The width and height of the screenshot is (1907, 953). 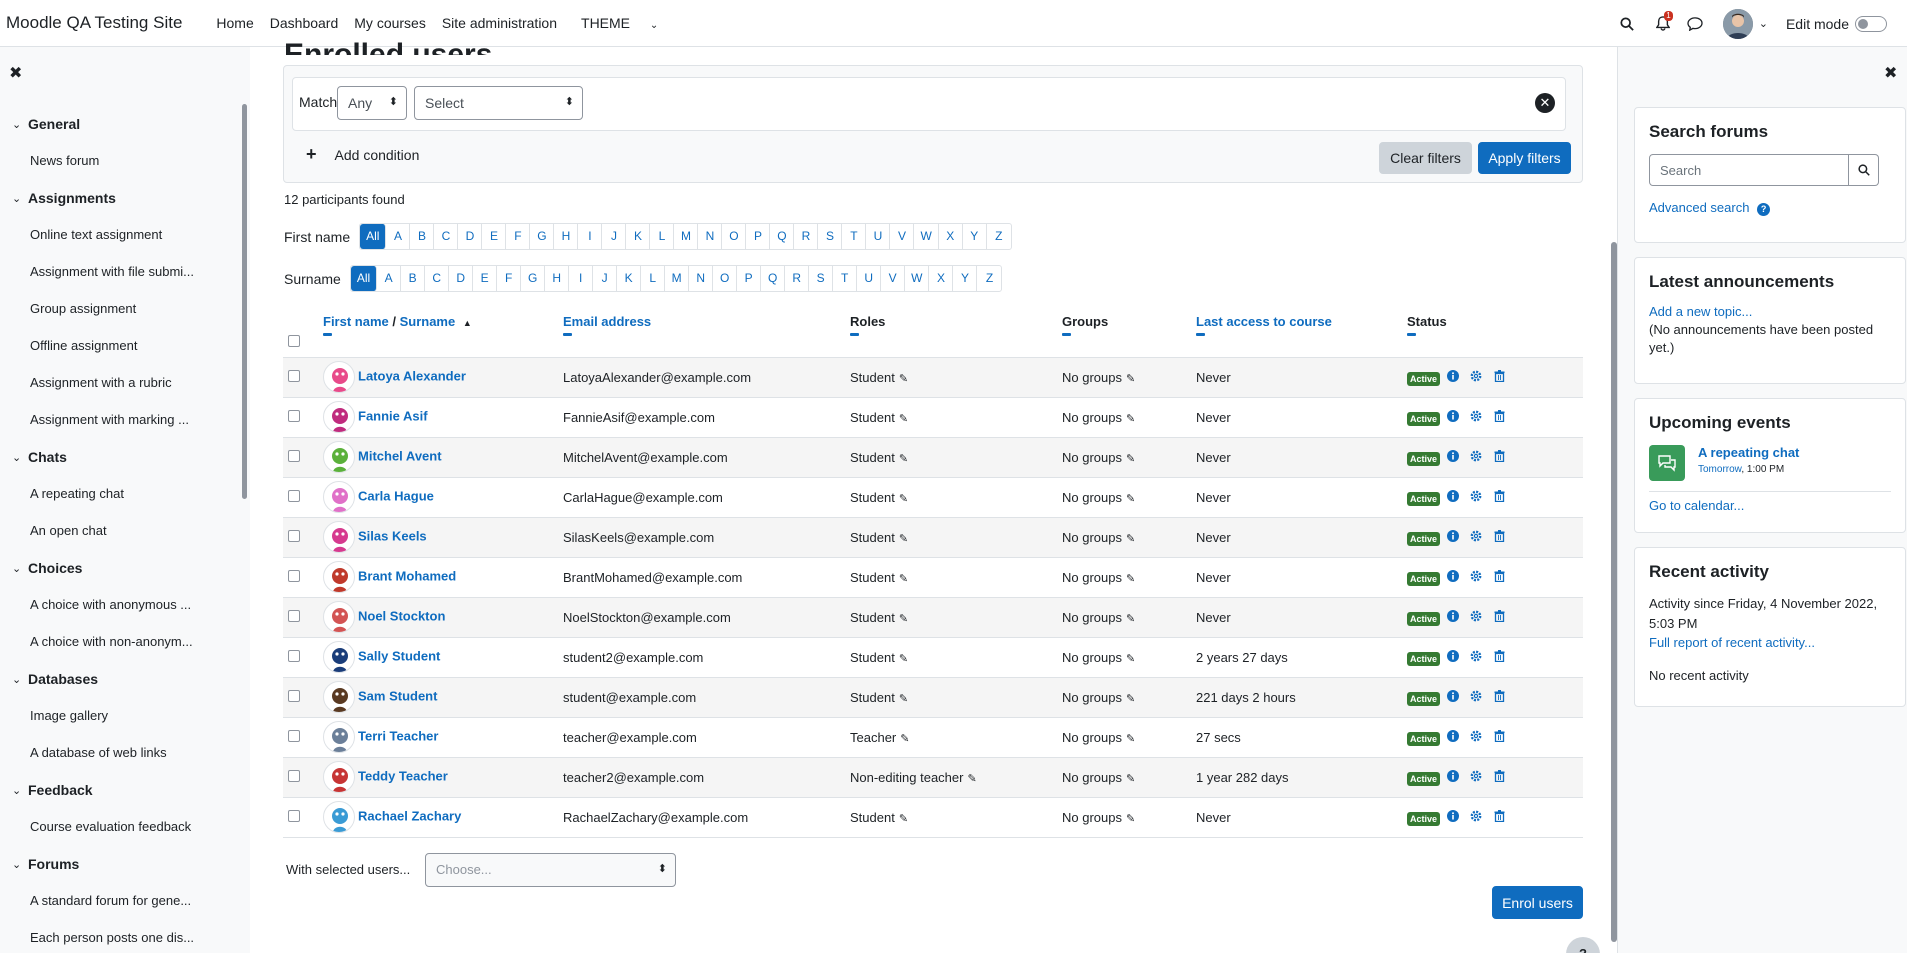 What do you see at coordinates (234, 23) in the screenshot?
I see `nav-home: Home` at bounding box center [234, 23].